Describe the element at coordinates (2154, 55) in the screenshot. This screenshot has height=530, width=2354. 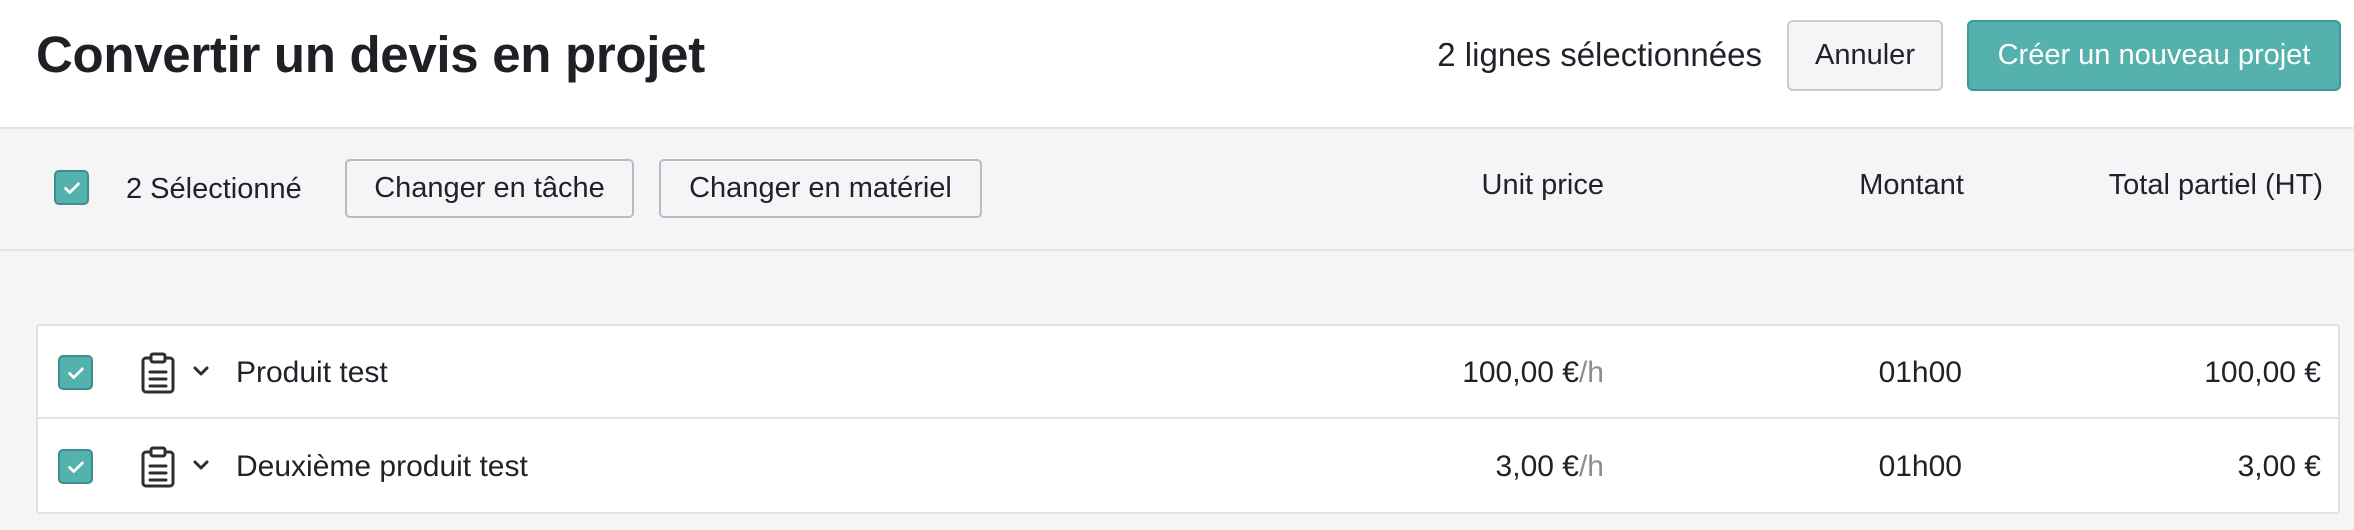
I see `create-project-button: Créer un nouveau projet` at that location.